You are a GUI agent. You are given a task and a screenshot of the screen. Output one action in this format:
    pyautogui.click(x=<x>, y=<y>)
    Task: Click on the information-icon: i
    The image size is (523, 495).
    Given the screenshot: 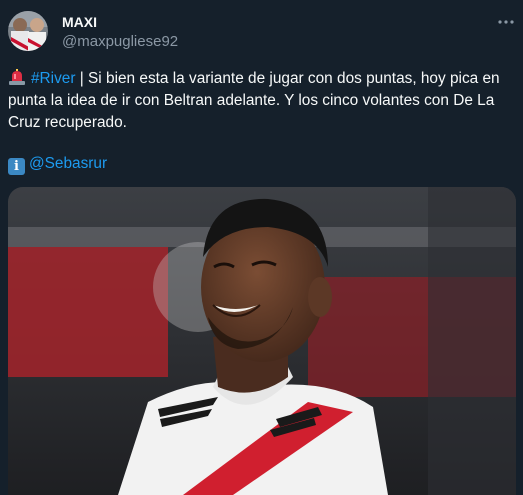 What is the action you would take?
    pyautogui.click(x=16, y=166)
    